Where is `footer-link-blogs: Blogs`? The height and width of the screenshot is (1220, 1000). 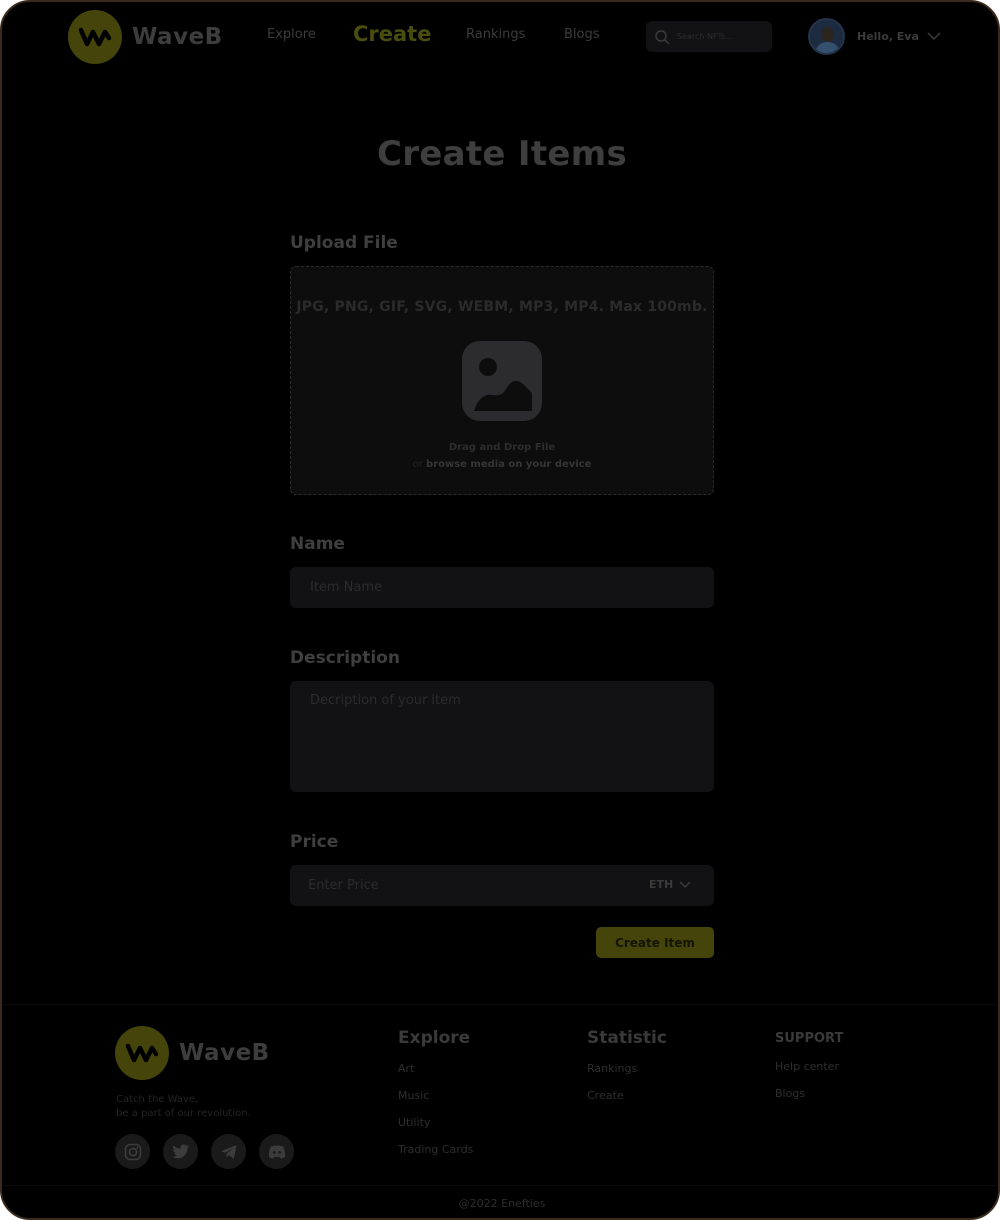 footer-link-blogs: Blogs is located at coordinates (809, 1093).